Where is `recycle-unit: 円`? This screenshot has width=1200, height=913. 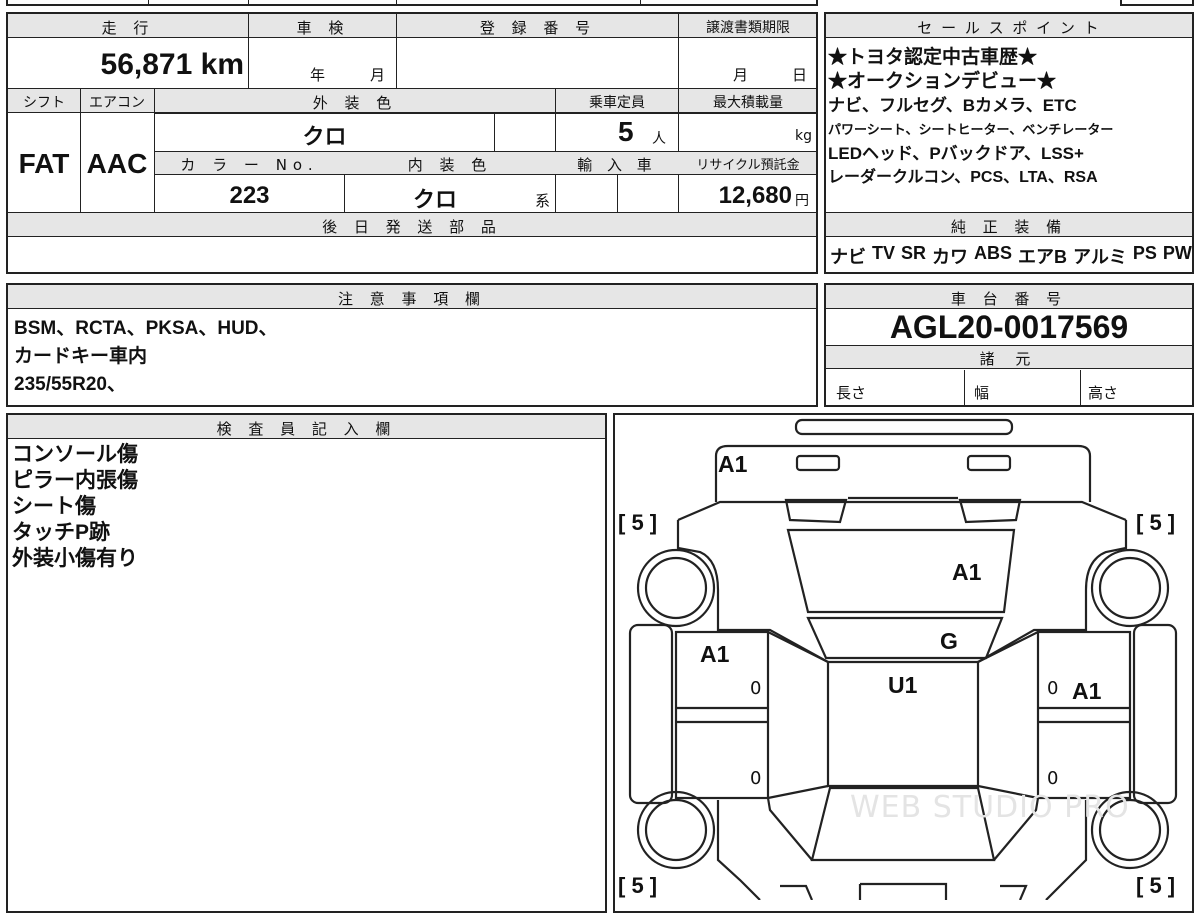
recycle-unit: 円 is located at coordinates (802, 201).